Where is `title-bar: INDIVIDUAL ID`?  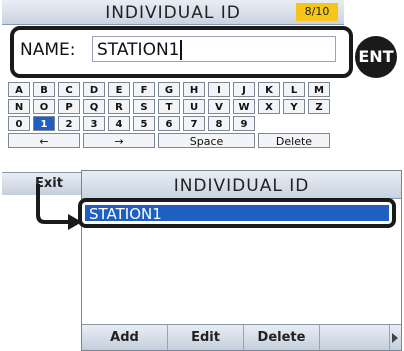 title-bar: INDIVIDUAL ID is located at coordinates (241, 185).